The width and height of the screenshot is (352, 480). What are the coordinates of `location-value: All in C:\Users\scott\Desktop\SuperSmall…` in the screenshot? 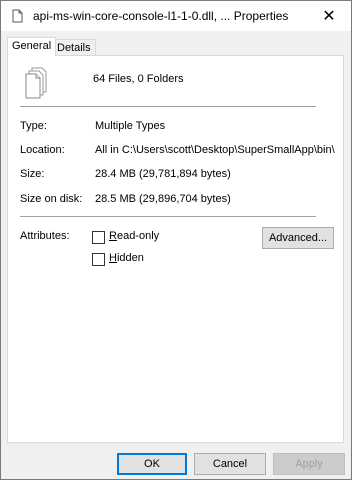 It's located at (215, 150).